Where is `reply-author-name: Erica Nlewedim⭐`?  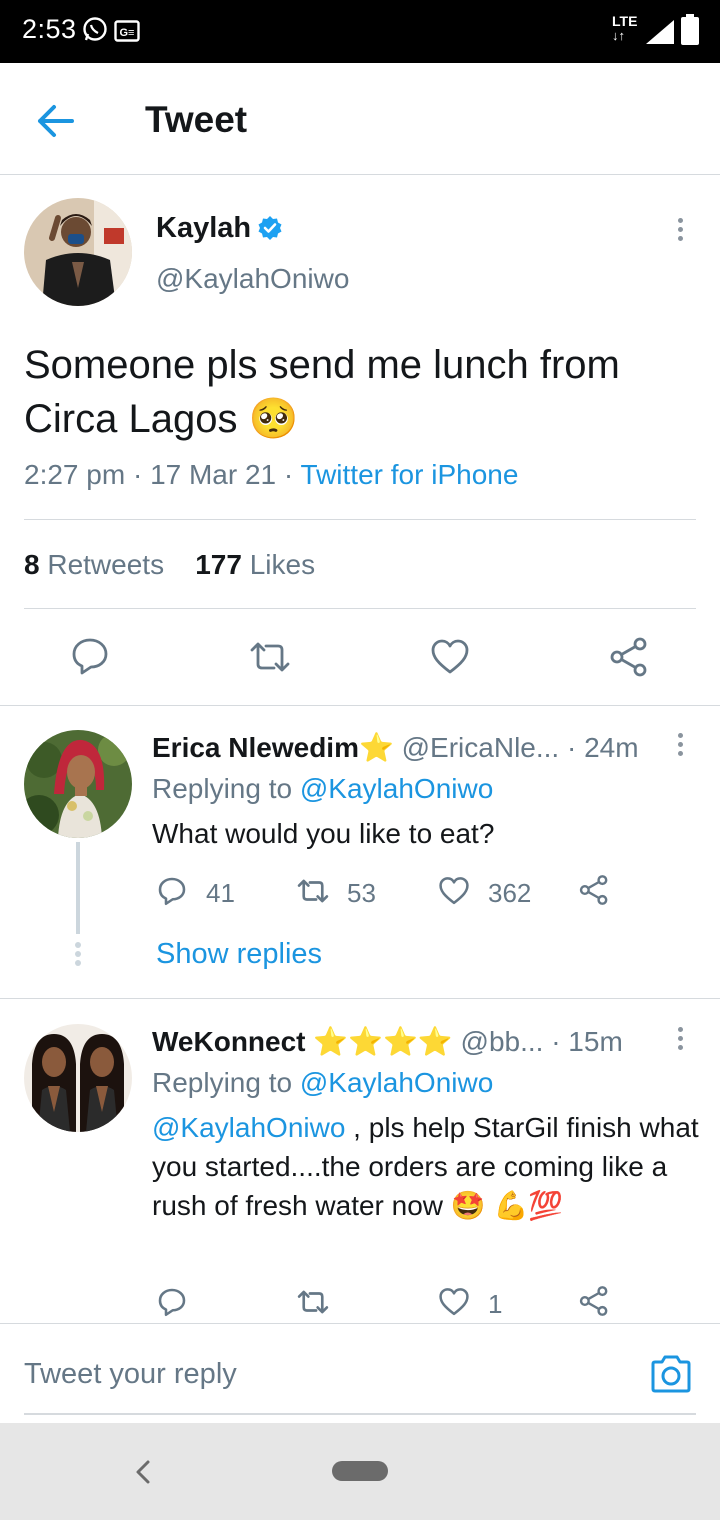 reply-author-name: Erica Nlewedim⭐ is located at coordinates (273, 747).